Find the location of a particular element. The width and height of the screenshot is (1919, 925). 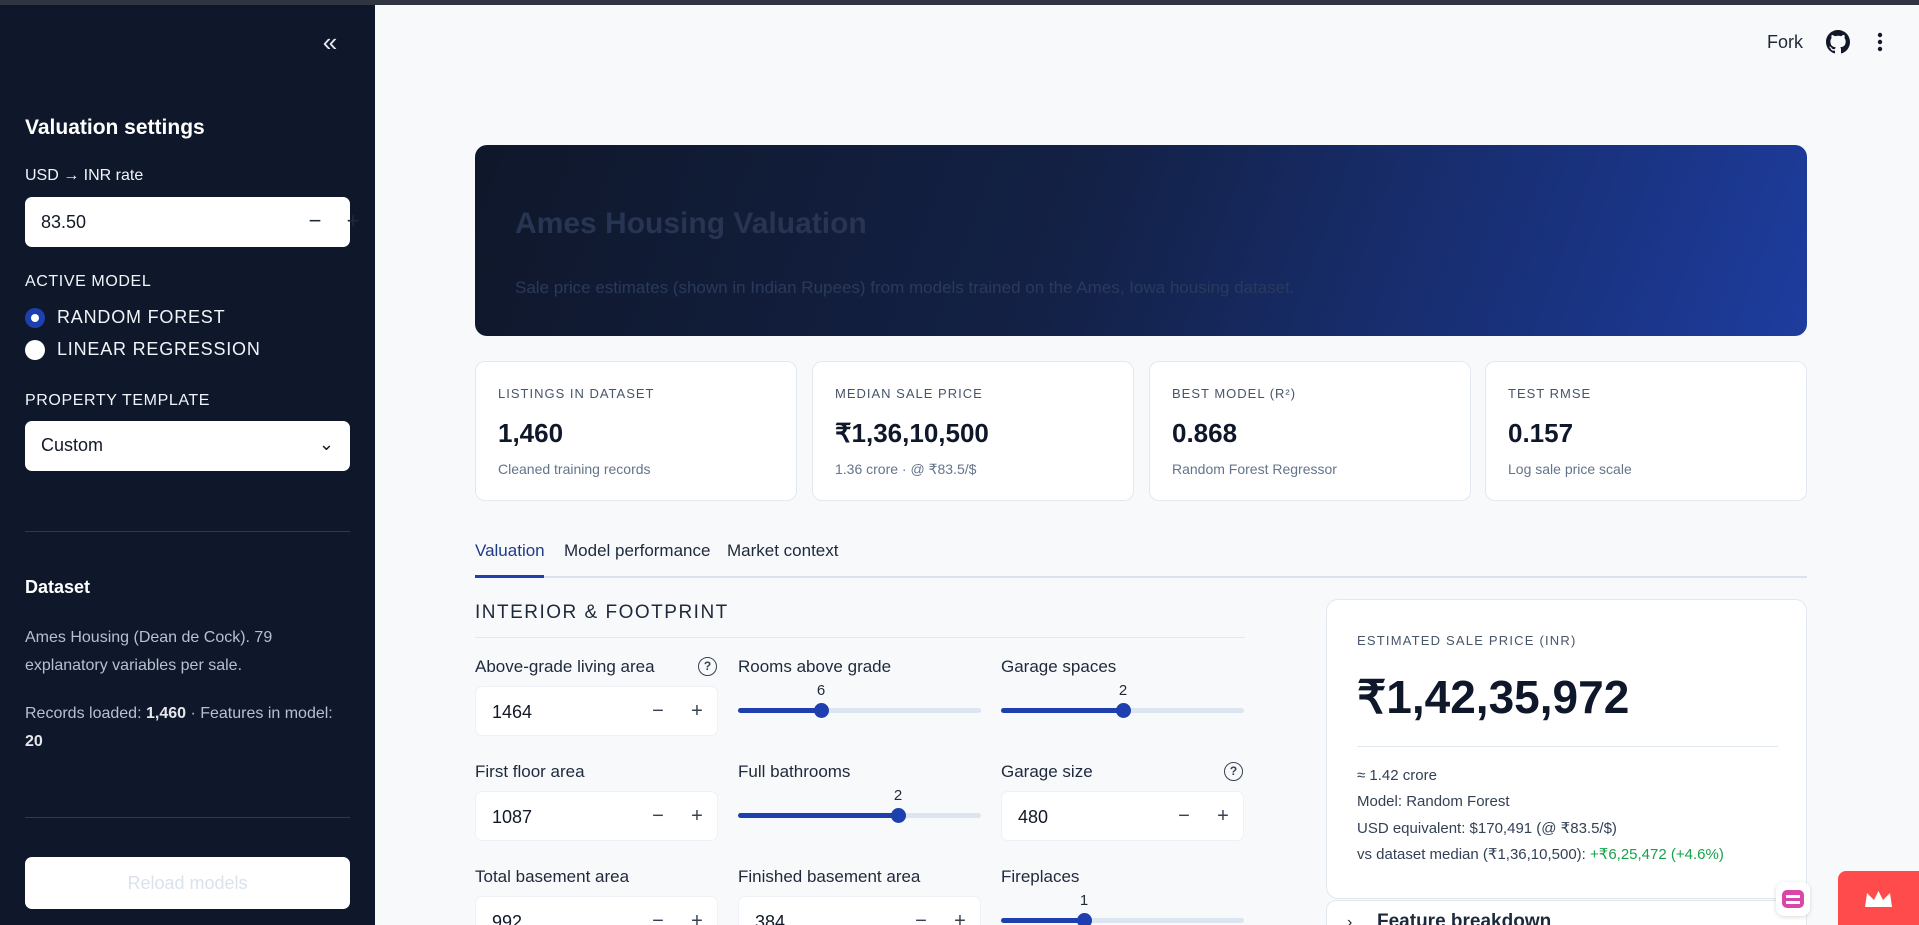

living-area-input: 1464 − + is located at coordinates (596, 711).